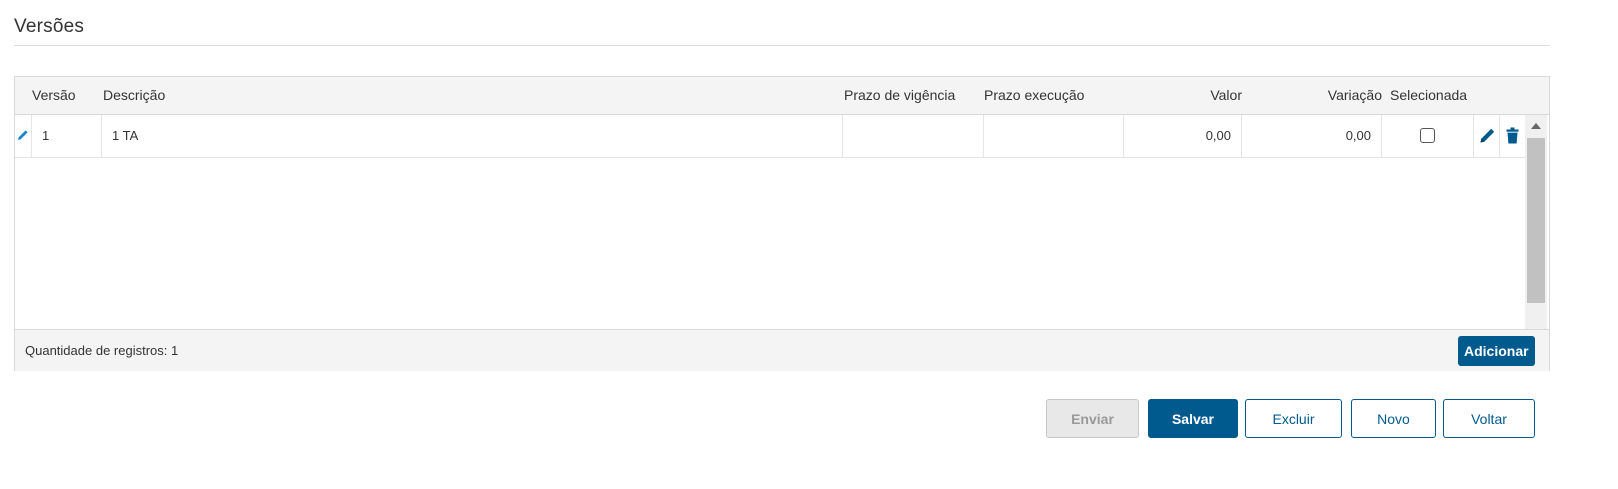 The height and width of the screenshot is (489, 1618). I want to click on cell-validity-term, so click(912, 136).